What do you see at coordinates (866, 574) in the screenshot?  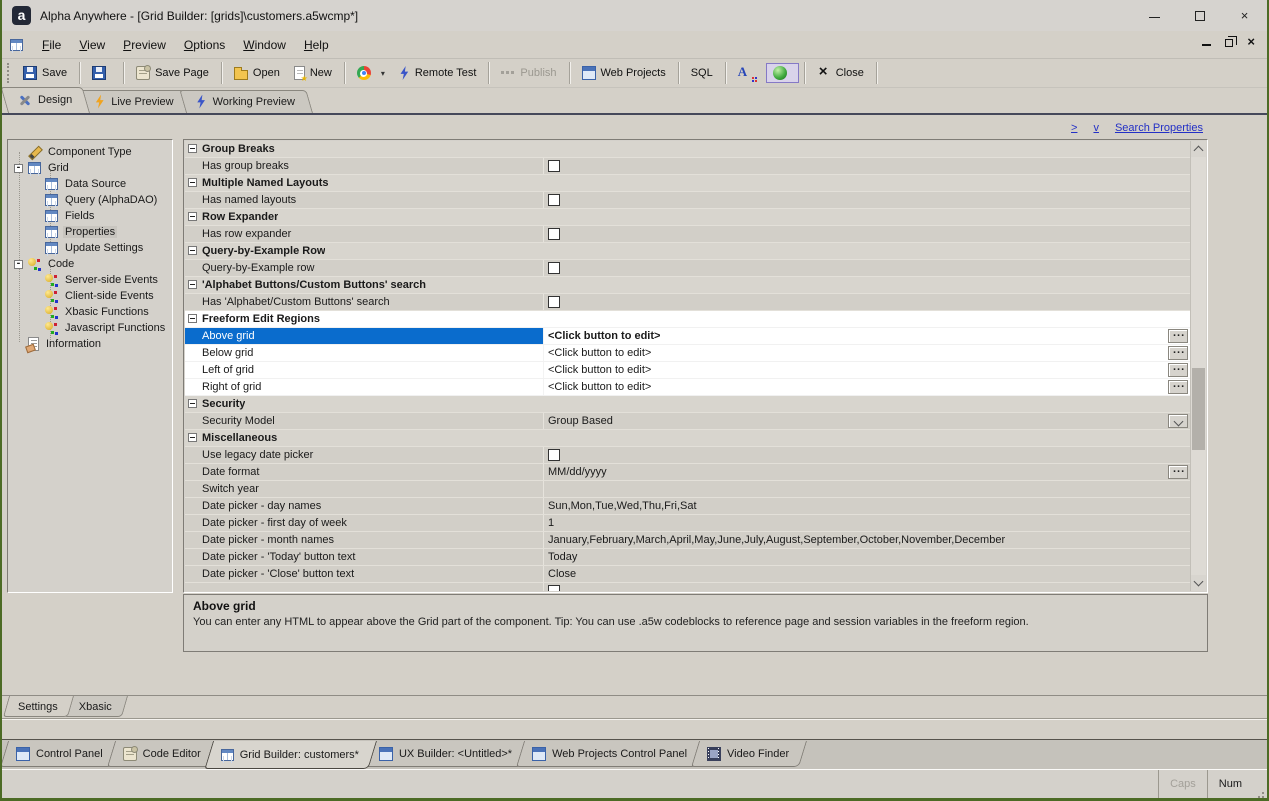 I see `property-value-cell: Close` at bounding box center [866, 574].